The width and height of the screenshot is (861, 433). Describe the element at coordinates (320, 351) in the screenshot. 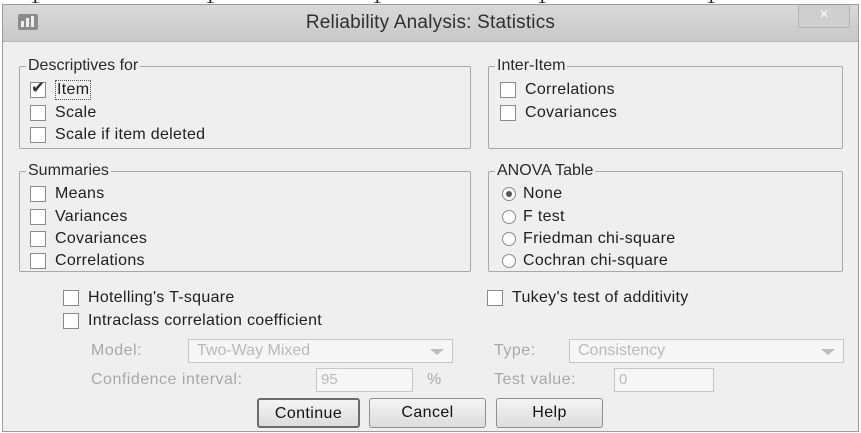

I see `model-dropdown: Two-Way Mixed` at that location.